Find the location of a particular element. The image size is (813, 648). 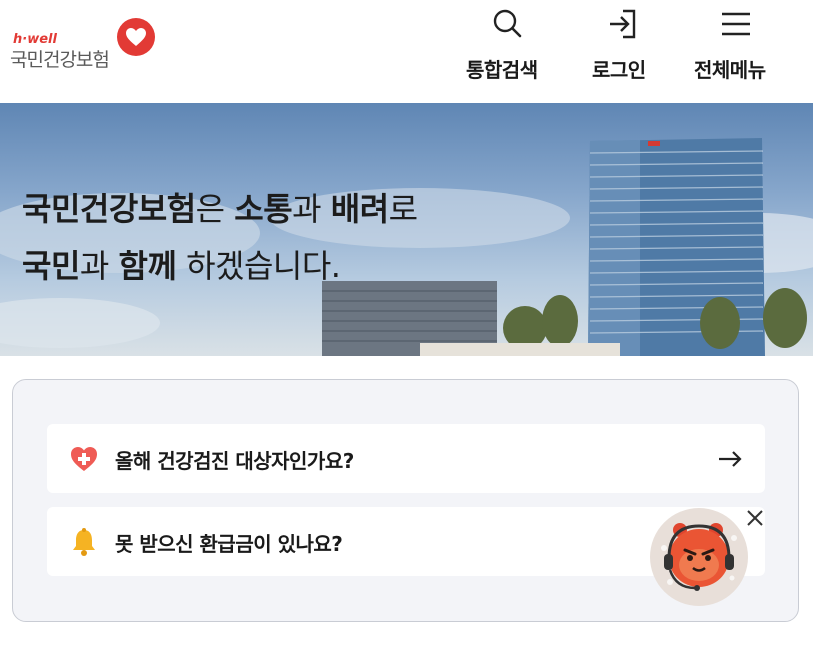

slogan-together: 함께 is located at coordinates (147, 266).